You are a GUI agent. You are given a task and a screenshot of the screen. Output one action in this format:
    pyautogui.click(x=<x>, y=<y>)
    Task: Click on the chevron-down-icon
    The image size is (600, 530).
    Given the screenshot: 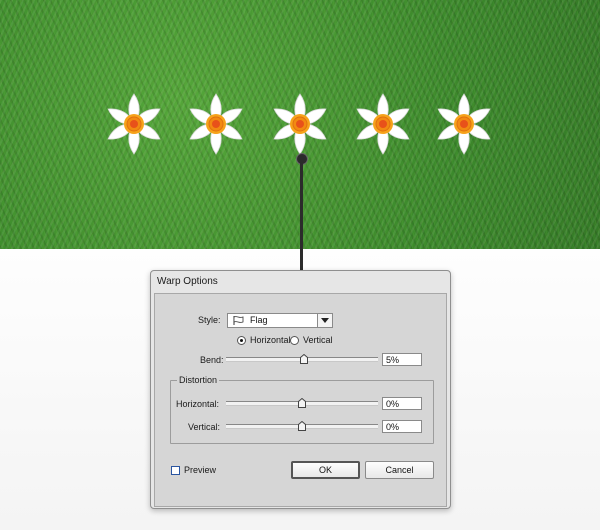 What is the action you would take?
    pyautogui.click(x=324, y=320)
    